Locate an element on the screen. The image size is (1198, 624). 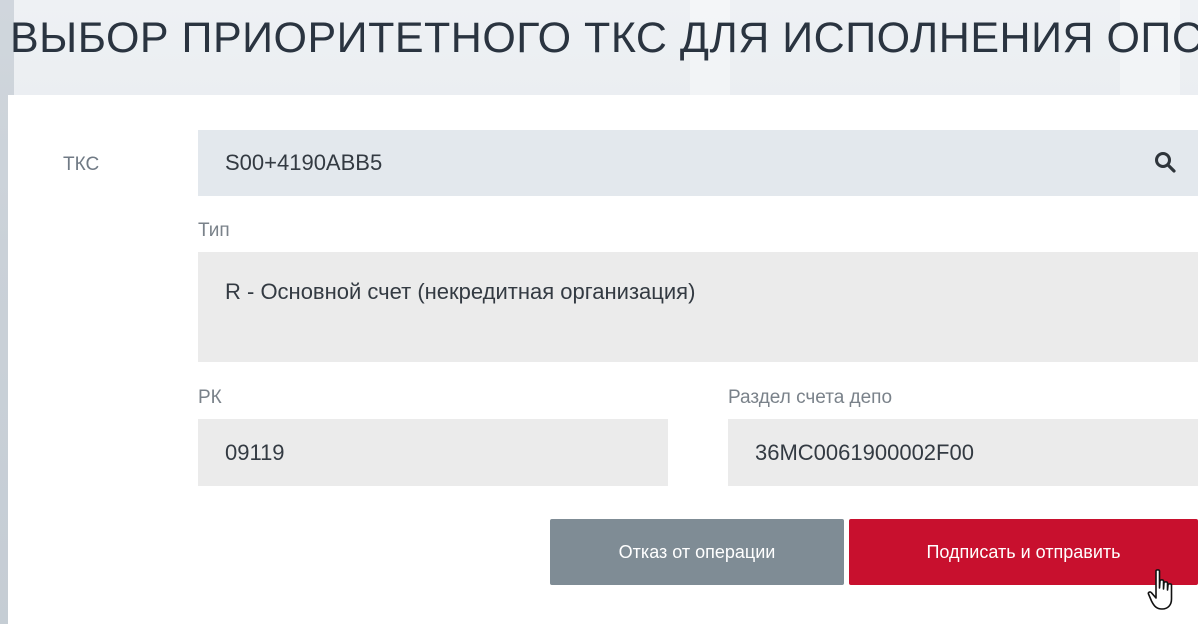
sign-and-send-button: Подписать и отправить is located at coordinates (1023, 552).